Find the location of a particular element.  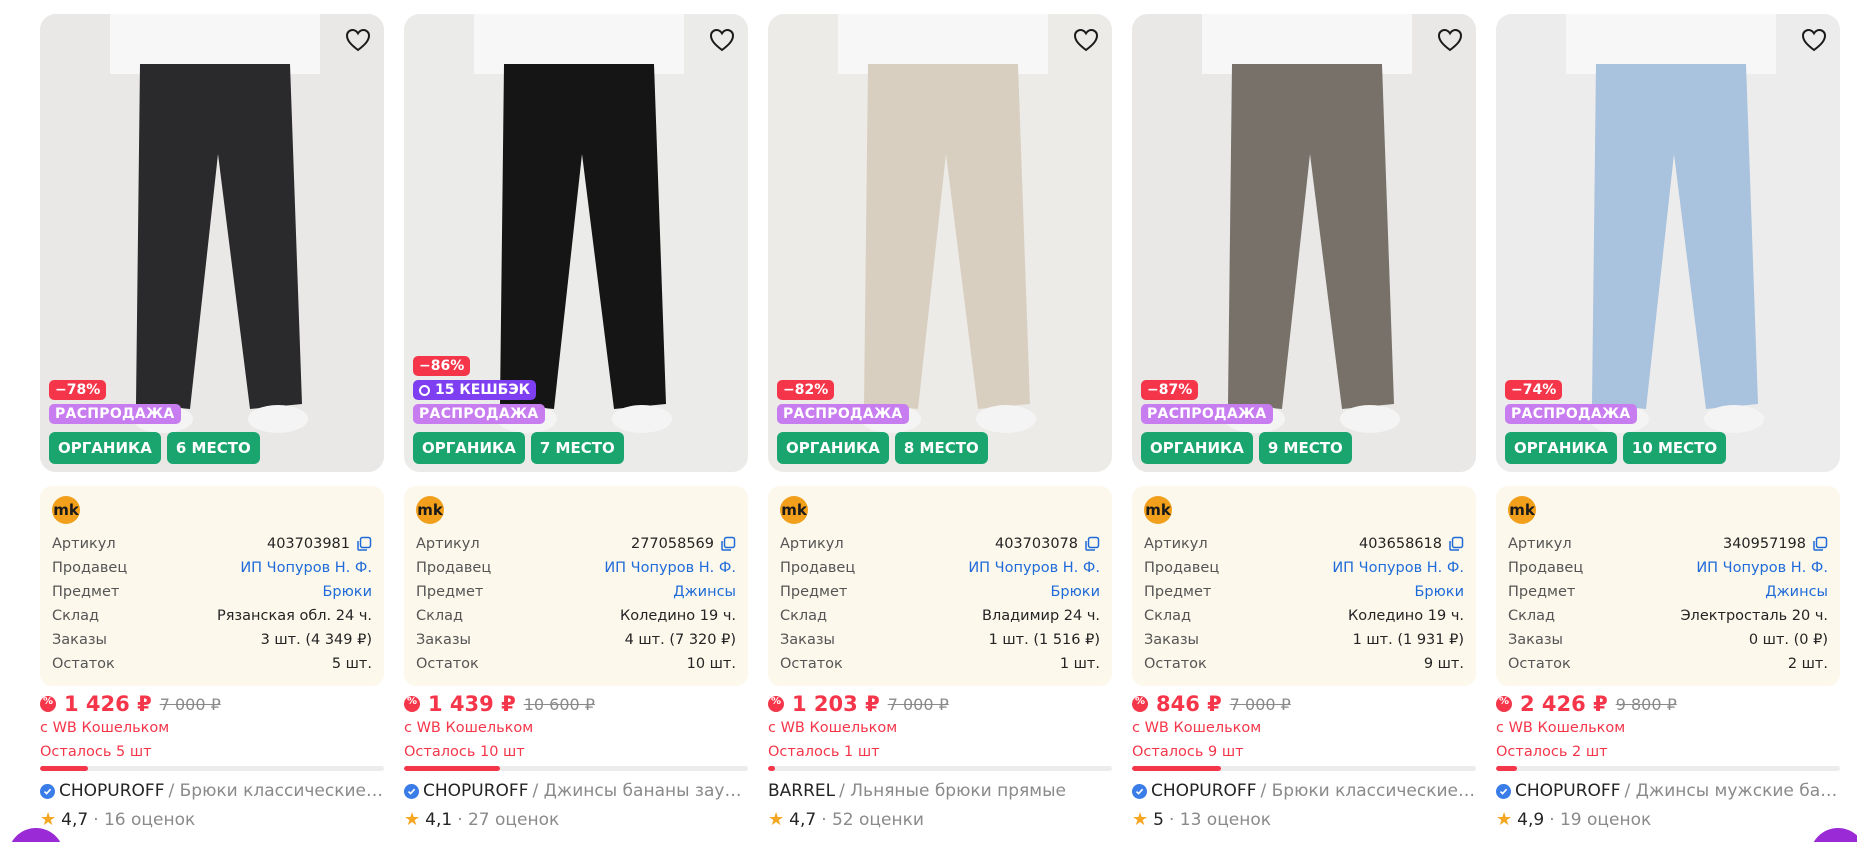

warehouse-row: Склад Коледино 19 ч. is located at coordinates (1304, 616).